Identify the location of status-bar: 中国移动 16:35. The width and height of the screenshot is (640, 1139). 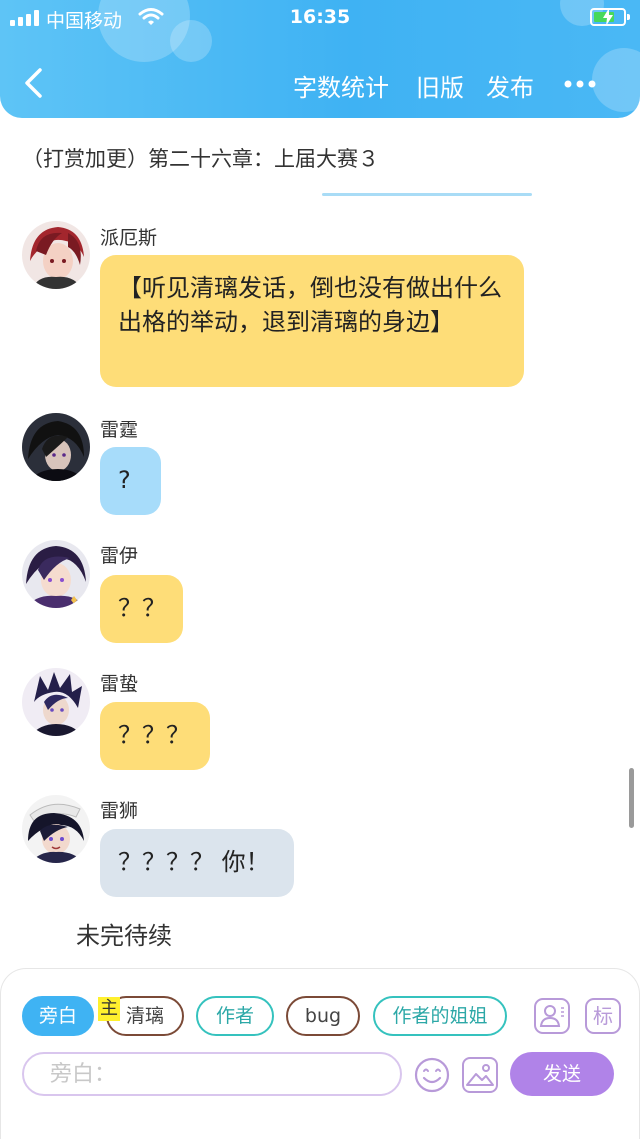
(320, 20).